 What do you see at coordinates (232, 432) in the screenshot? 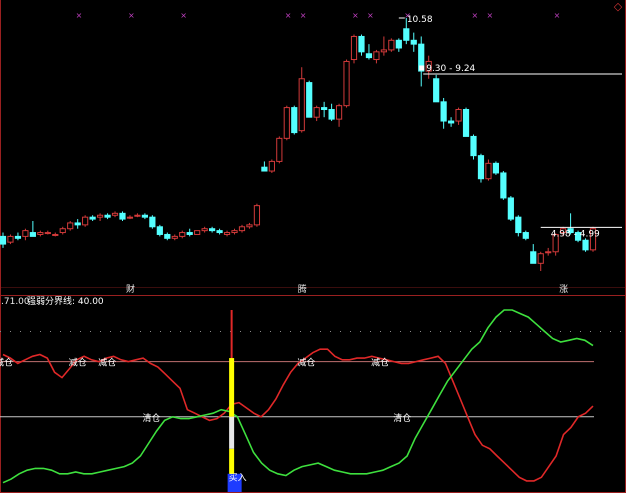
I see `buy-signal-neutral` at bounding box center [232, 432].